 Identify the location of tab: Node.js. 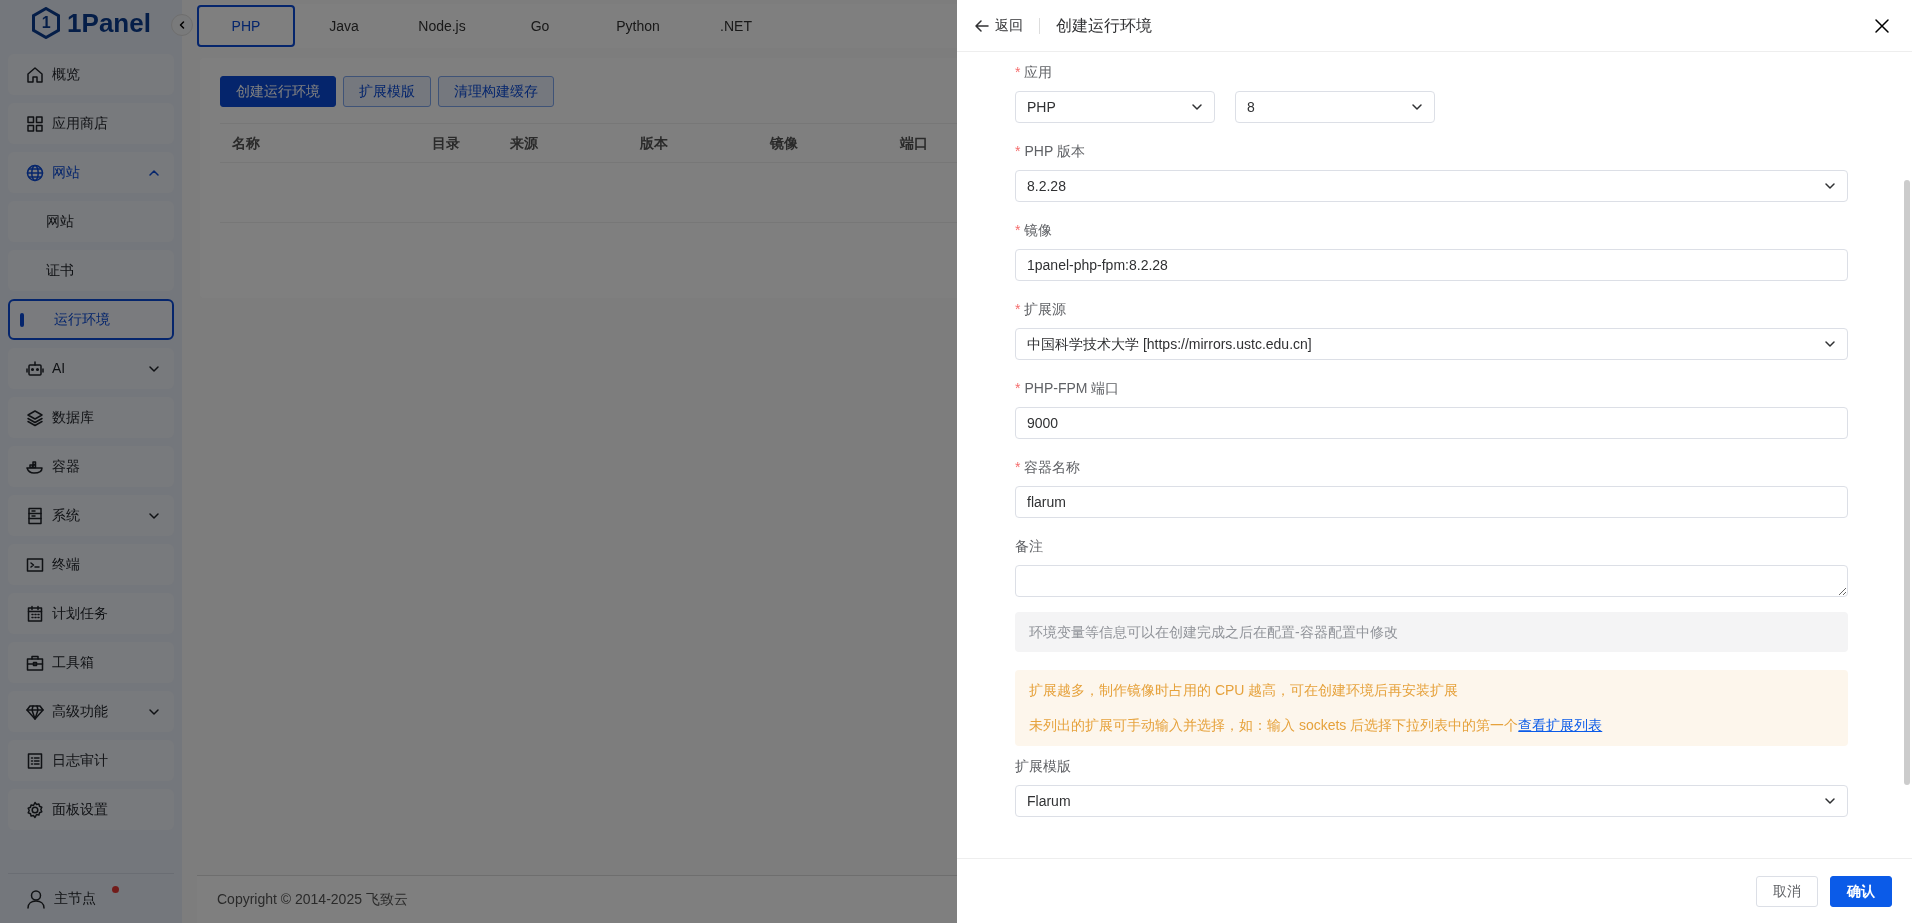
(442, 26).